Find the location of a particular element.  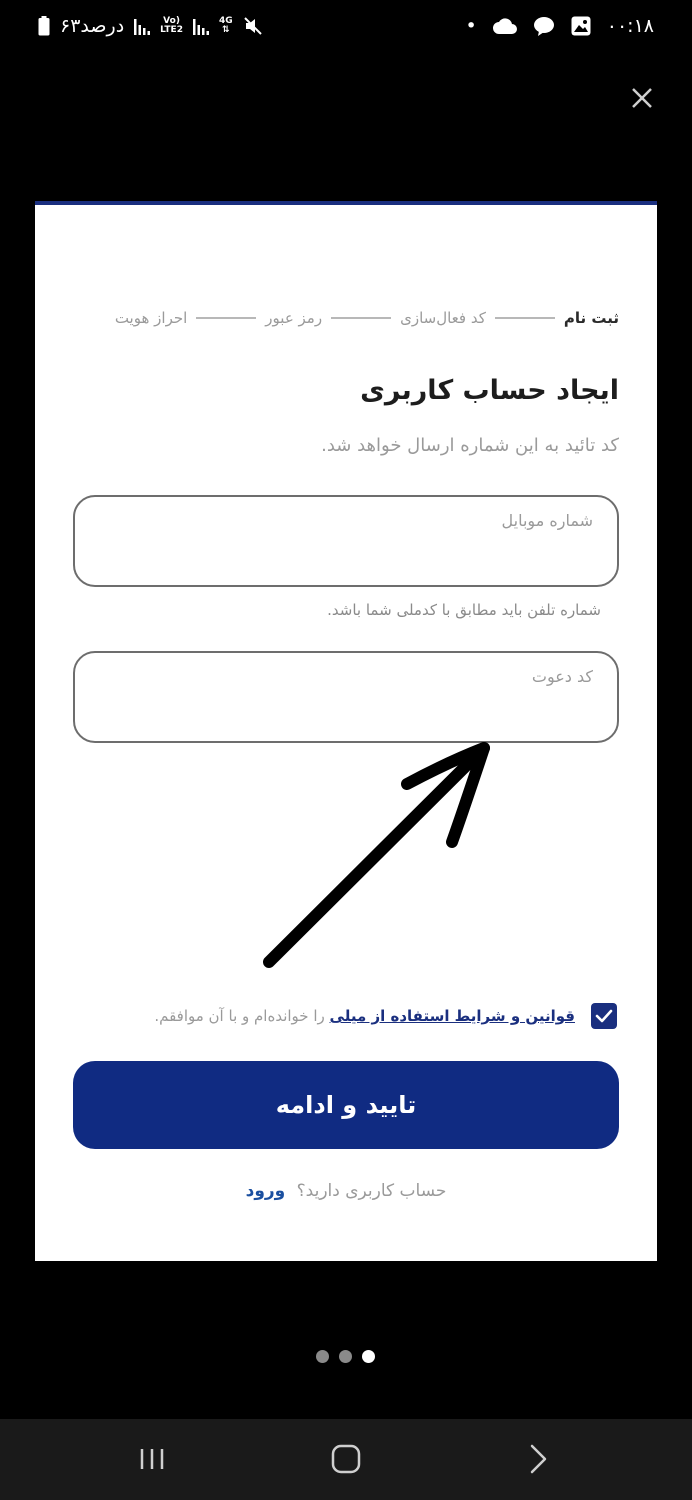

clock: ۰۰:۱۸ is located at coordinates (630, 26).